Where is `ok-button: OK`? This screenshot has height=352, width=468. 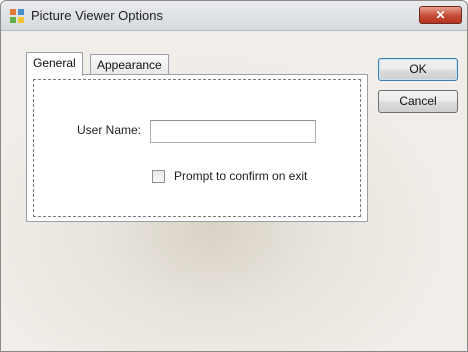
ok-button: OK is located at coordinates (418, 69).